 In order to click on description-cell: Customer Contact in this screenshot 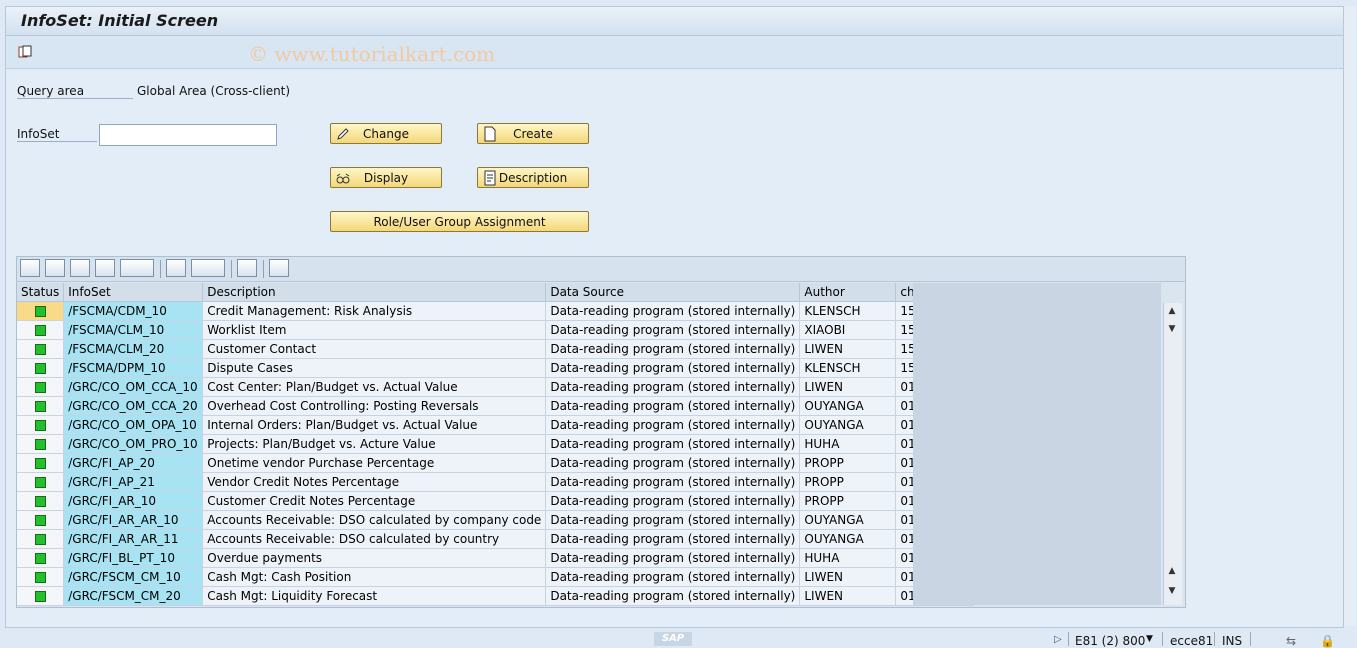, I will do `click(374, 349)`.